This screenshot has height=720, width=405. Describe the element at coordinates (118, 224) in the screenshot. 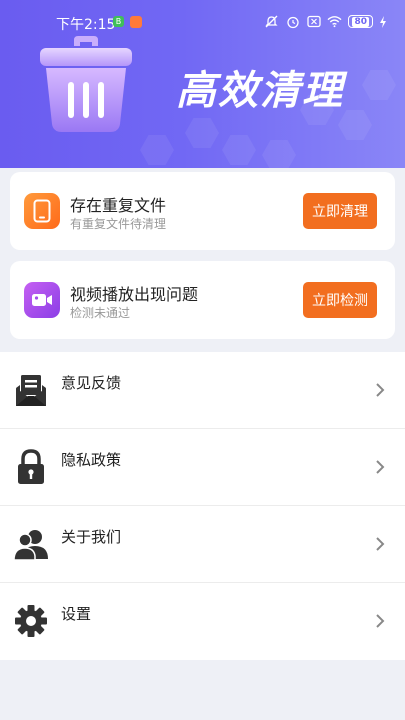

I see `card-subtitle: 有重复文件待清理` at that location.